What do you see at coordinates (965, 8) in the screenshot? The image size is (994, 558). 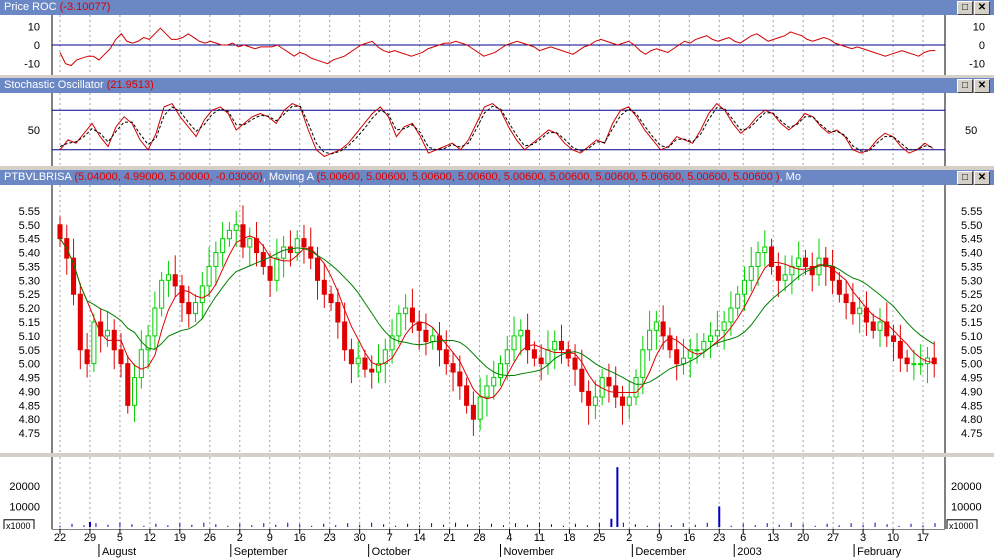 I see `roc-restore-button: □` at bounding box center [965, 8].